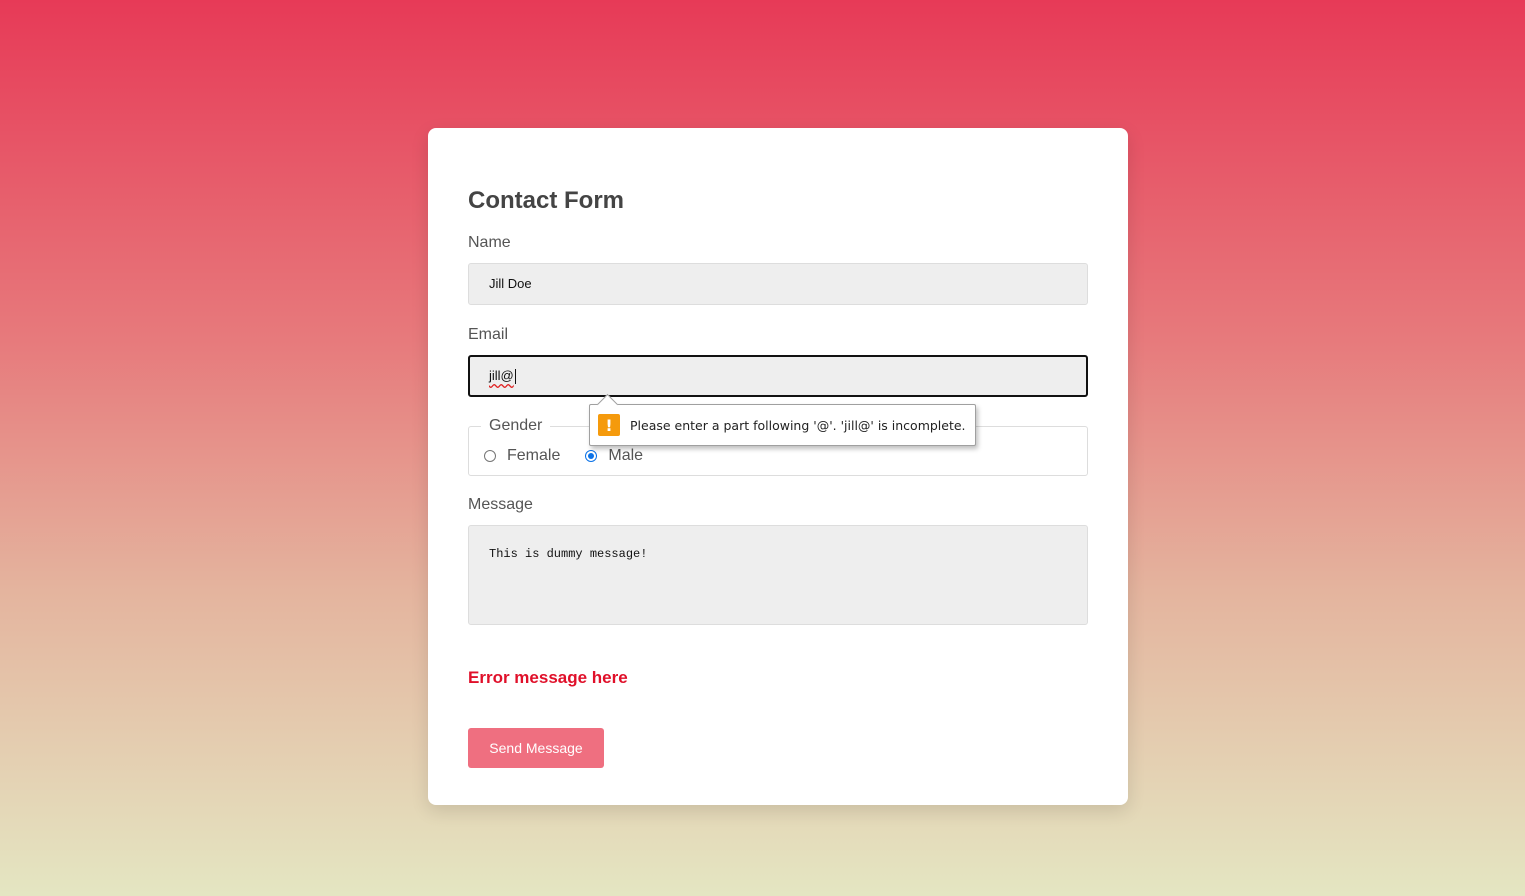 This screenshot has width=1525, height=896. What do you see at coordinates (490, 456) in the screenshot?
I see `female-radio` at bounding box center [490, 456].